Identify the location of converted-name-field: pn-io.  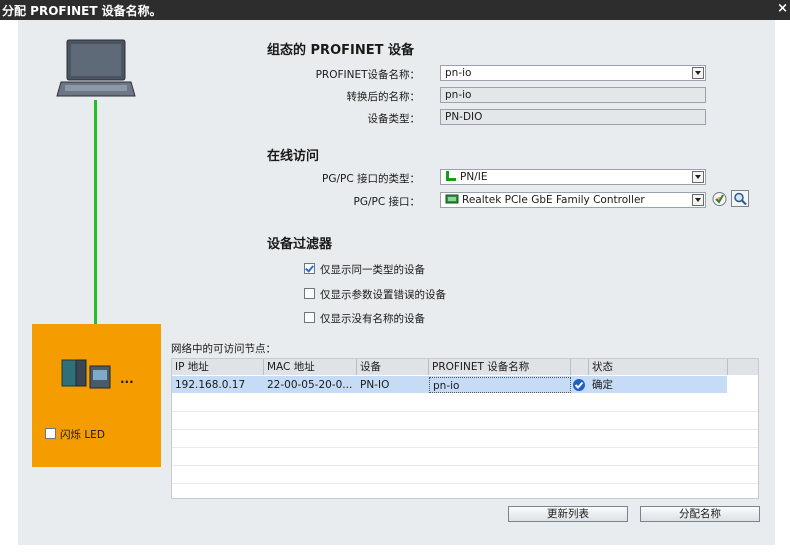
(573, 95).